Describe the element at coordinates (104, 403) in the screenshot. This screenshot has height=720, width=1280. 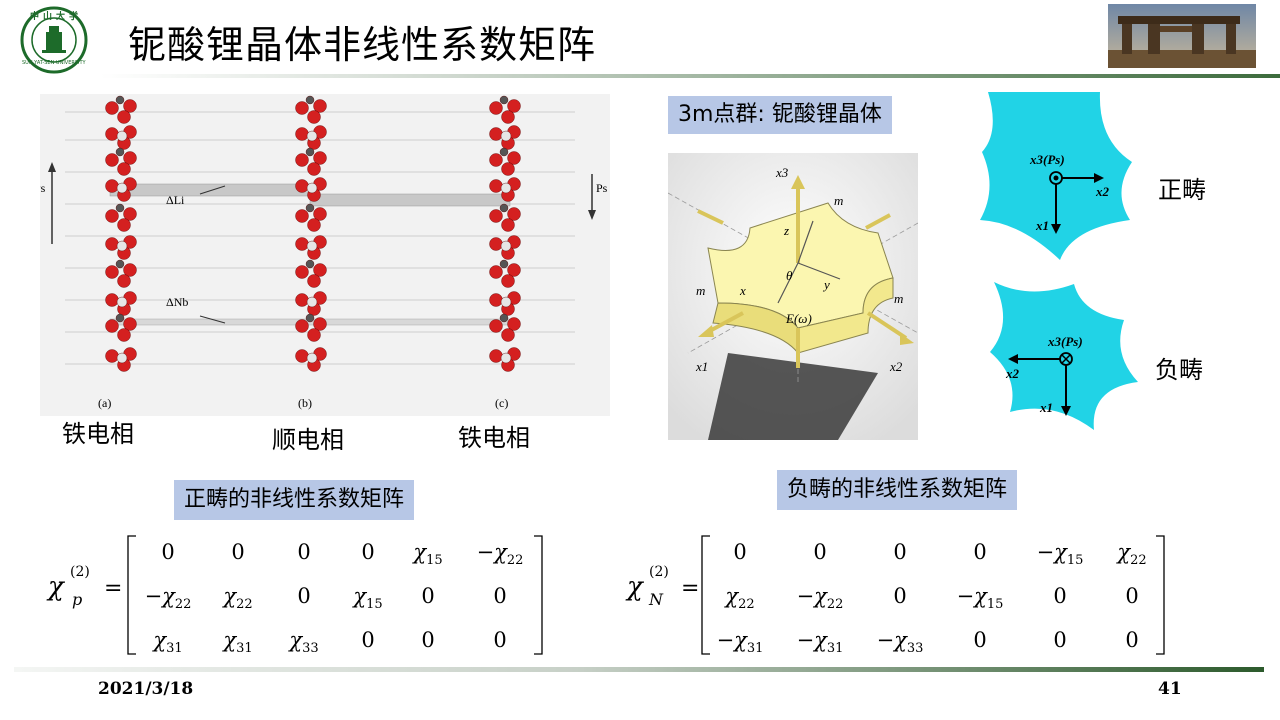
I see `sub-label-a: (a)` at that location.